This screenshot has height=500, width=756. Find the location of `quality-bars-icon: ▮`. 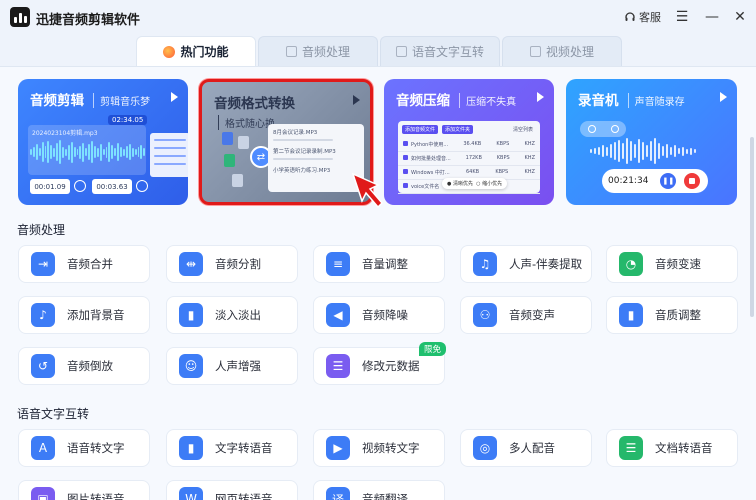

quality-bars-icon: ▮ is located at coordinates (631, 315).